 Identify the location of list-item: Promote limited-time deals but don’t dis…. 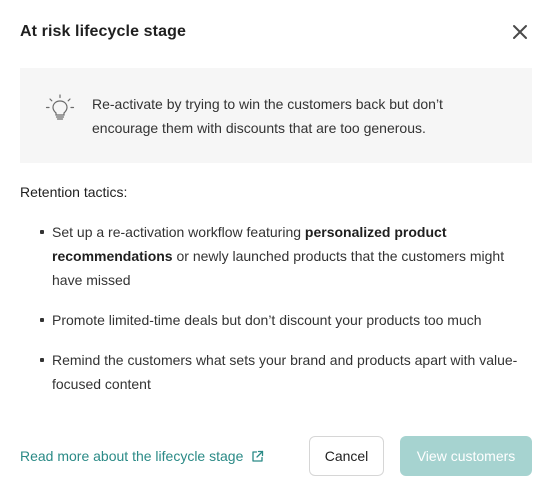
(276, 320).